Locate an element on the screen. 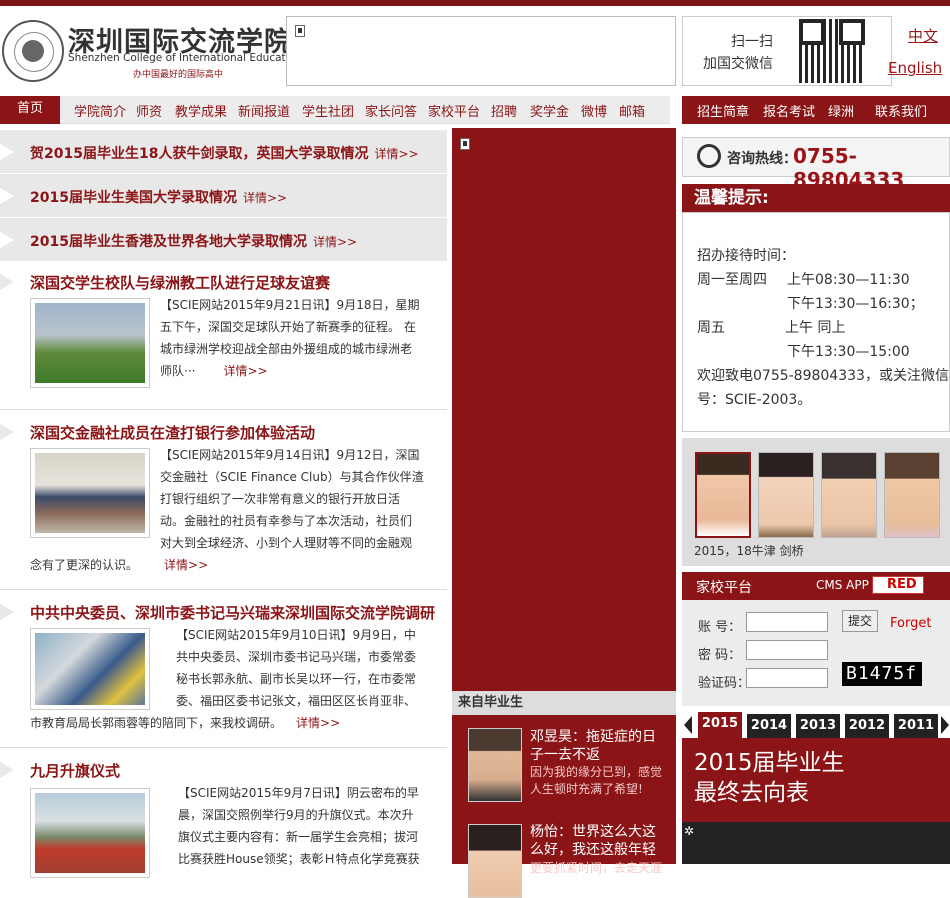 The width and height of the screenshot is (950, 898). year-tab: 2011 is located at coordinates (916, 726).